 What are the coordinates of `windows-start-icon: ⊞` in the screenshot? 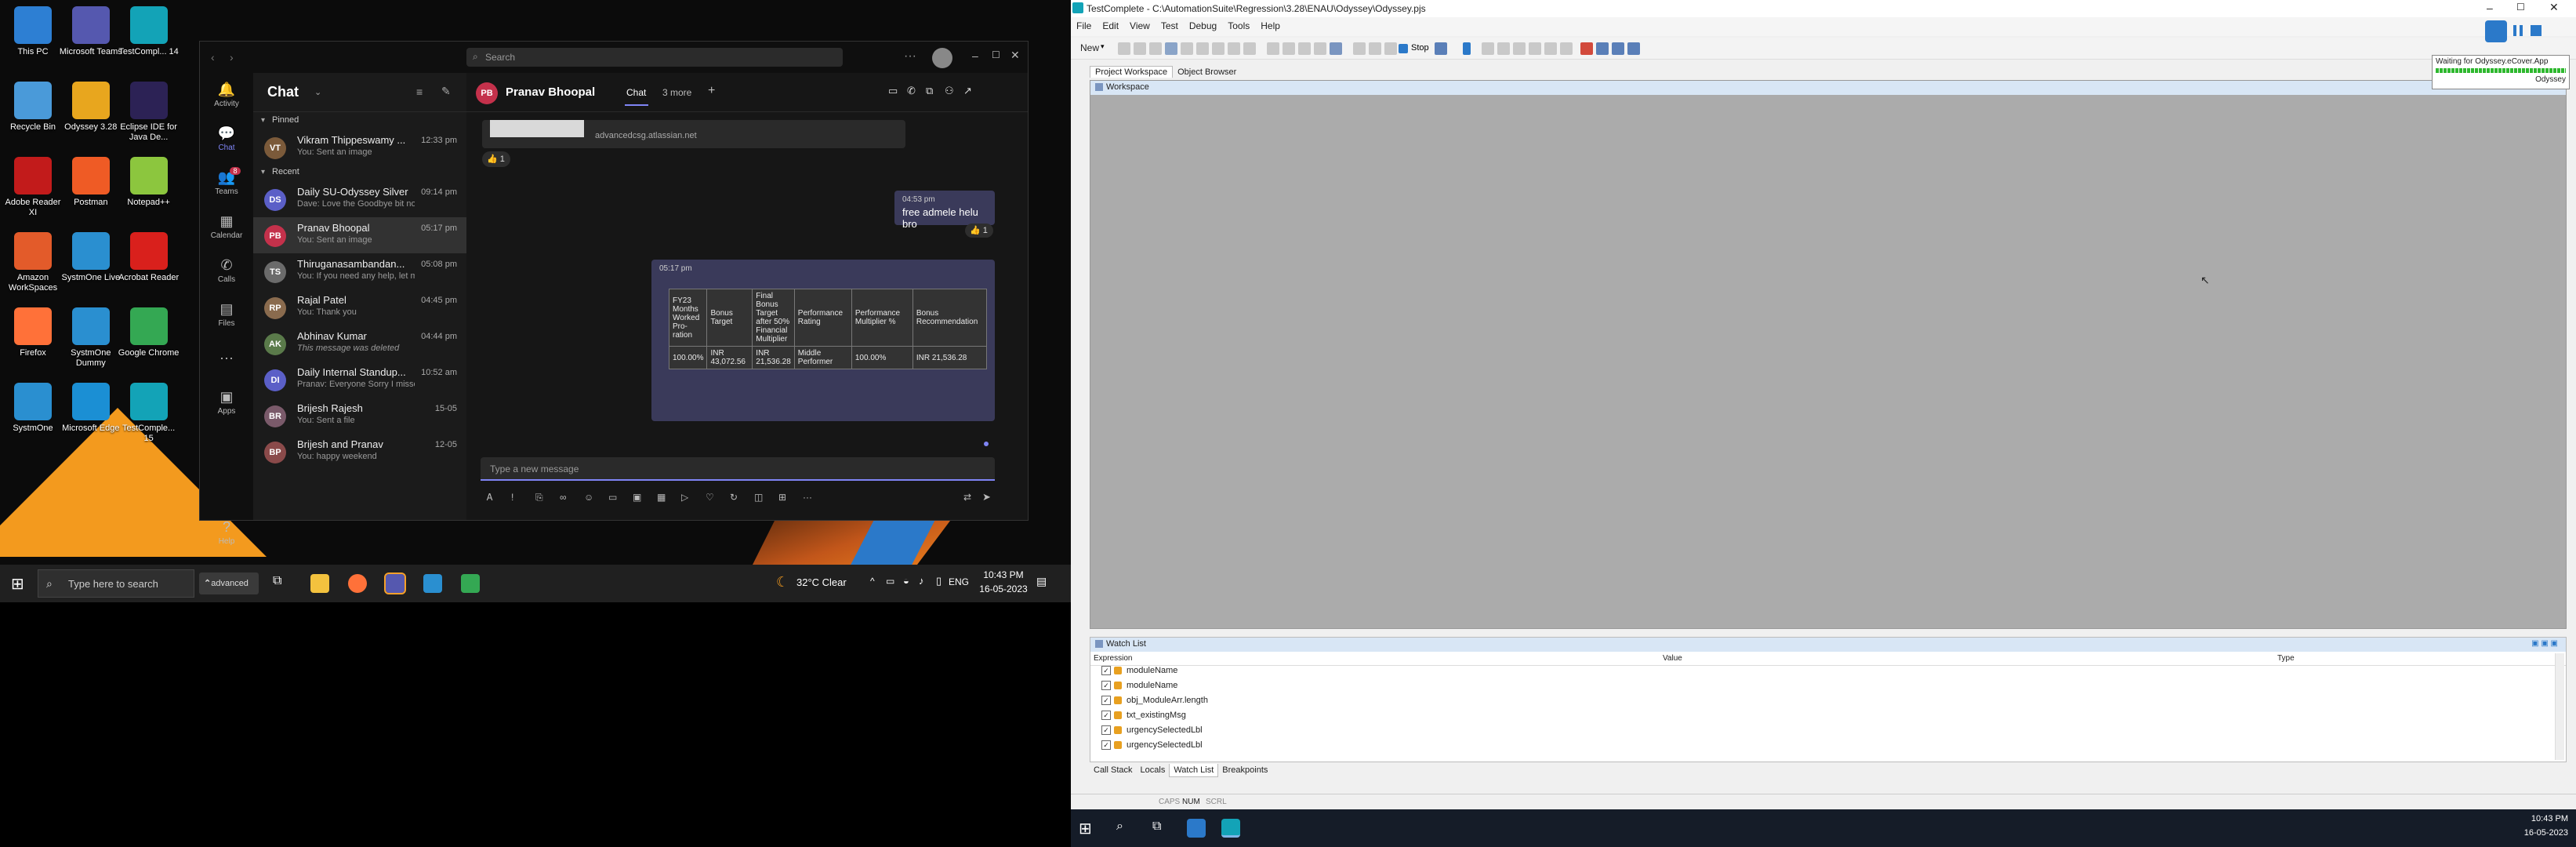 It's located at (17, 584).